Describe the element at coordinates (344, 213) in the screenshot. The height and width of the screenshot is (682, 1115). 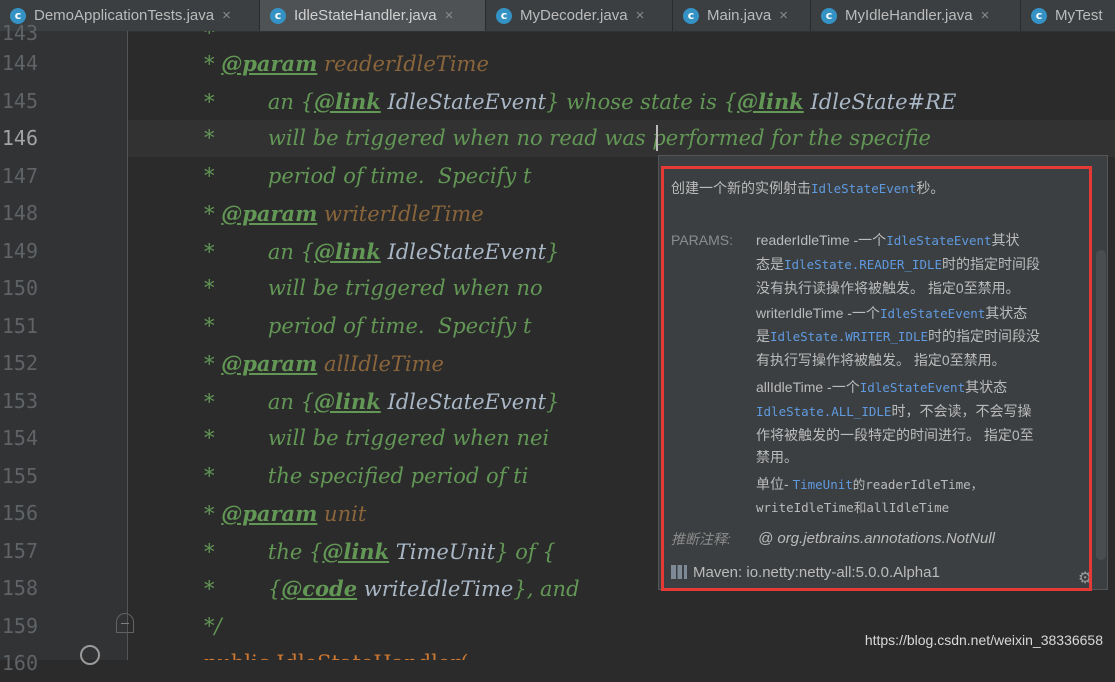
I see `code-line-148: * @param writerIdleTime` at that location.